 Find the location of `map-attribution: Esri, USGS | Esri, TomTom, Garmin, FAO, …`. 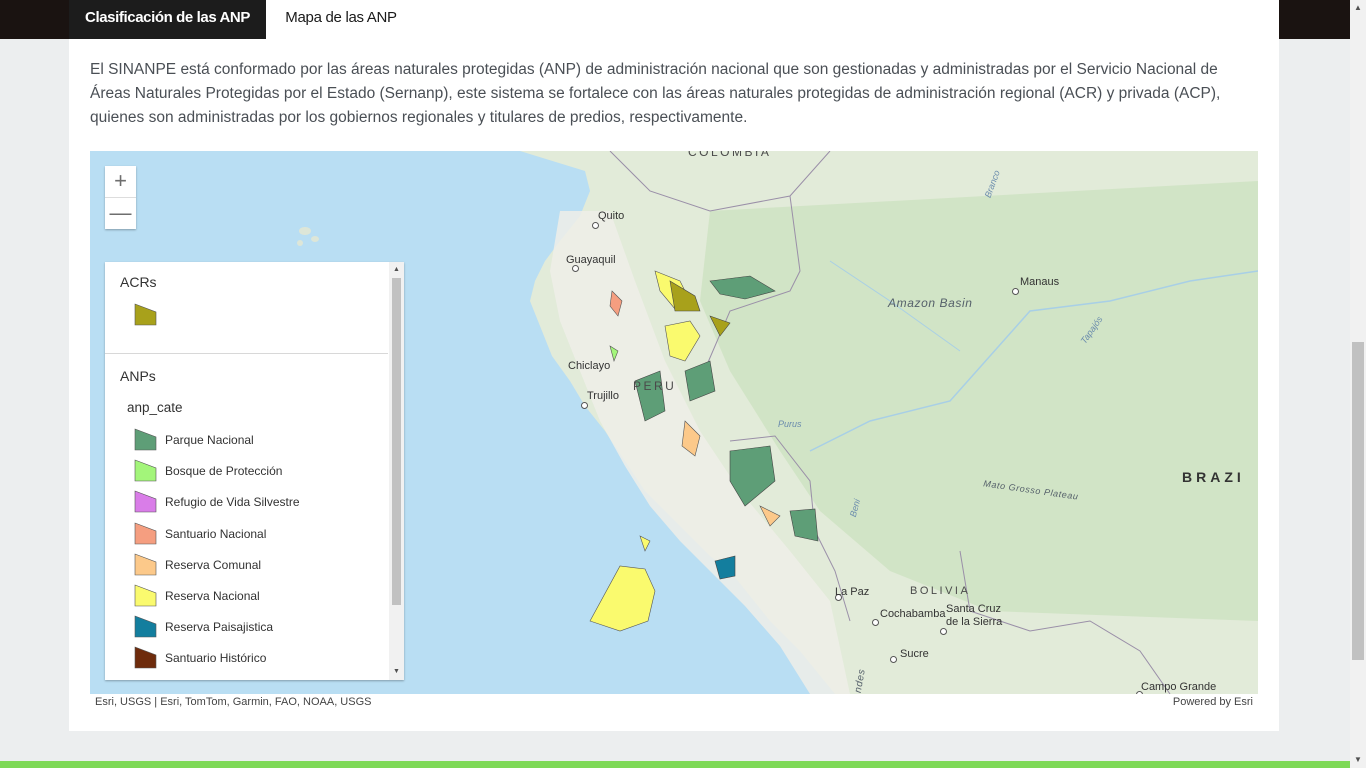

map-attribution: Esri, USGS | Esri, TomTom, Garmin, FAO, … is located at coordinates (233, 702).